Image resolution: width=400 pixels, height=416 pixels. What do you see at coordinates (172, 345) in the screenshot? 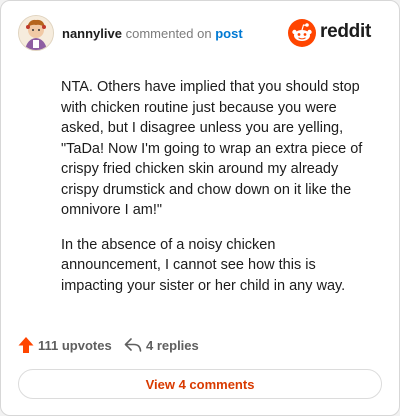
I see `replies-count: 4 replies` at bounding box center [172, 345].